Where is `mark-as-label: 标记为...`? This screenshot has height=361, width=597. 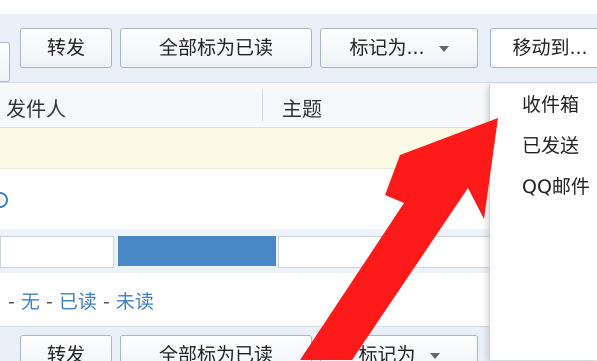
mark-as-label: 标记为... is located at coordinates (387, 48).